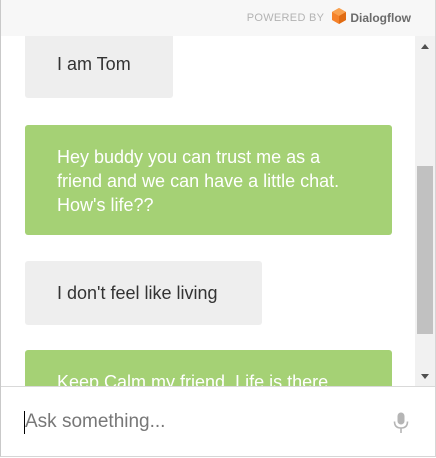 The height and width of the screenshot is (458, 436). What do you see at coordinates (328, 18) in the screenshot?
I see `powered-by-badge: POWERED BY Dialogflow` at bounding box center [328, 18].